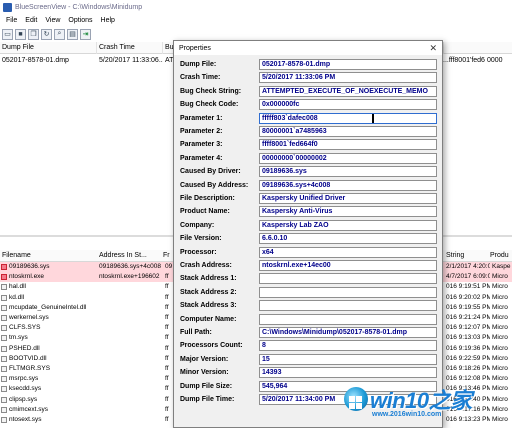 The width and height of the screenshot is (512, 428). I want to click on property-value-field: Kaspersky Anti-Virus, so click(348, 212).